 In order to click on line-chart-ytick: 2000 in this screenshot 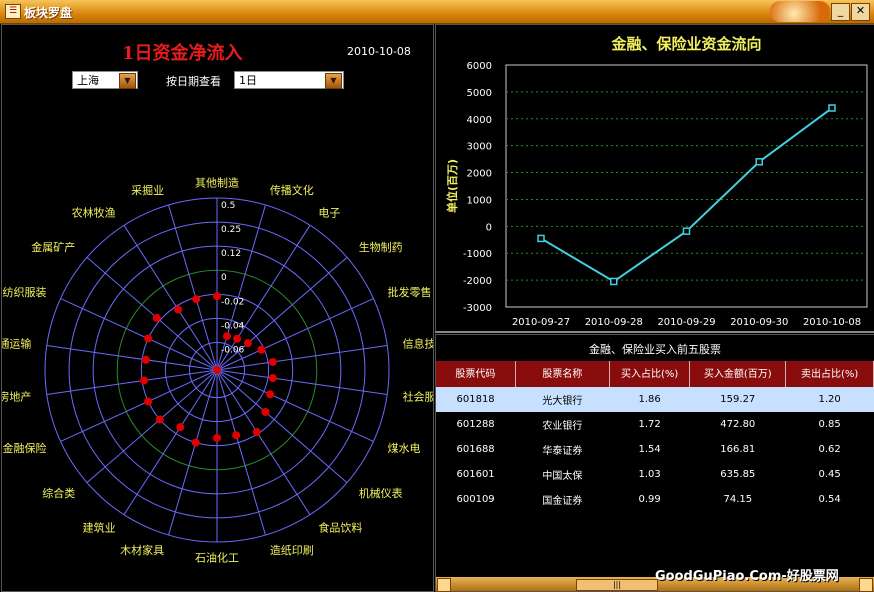, I will do `click(479, 174)`.